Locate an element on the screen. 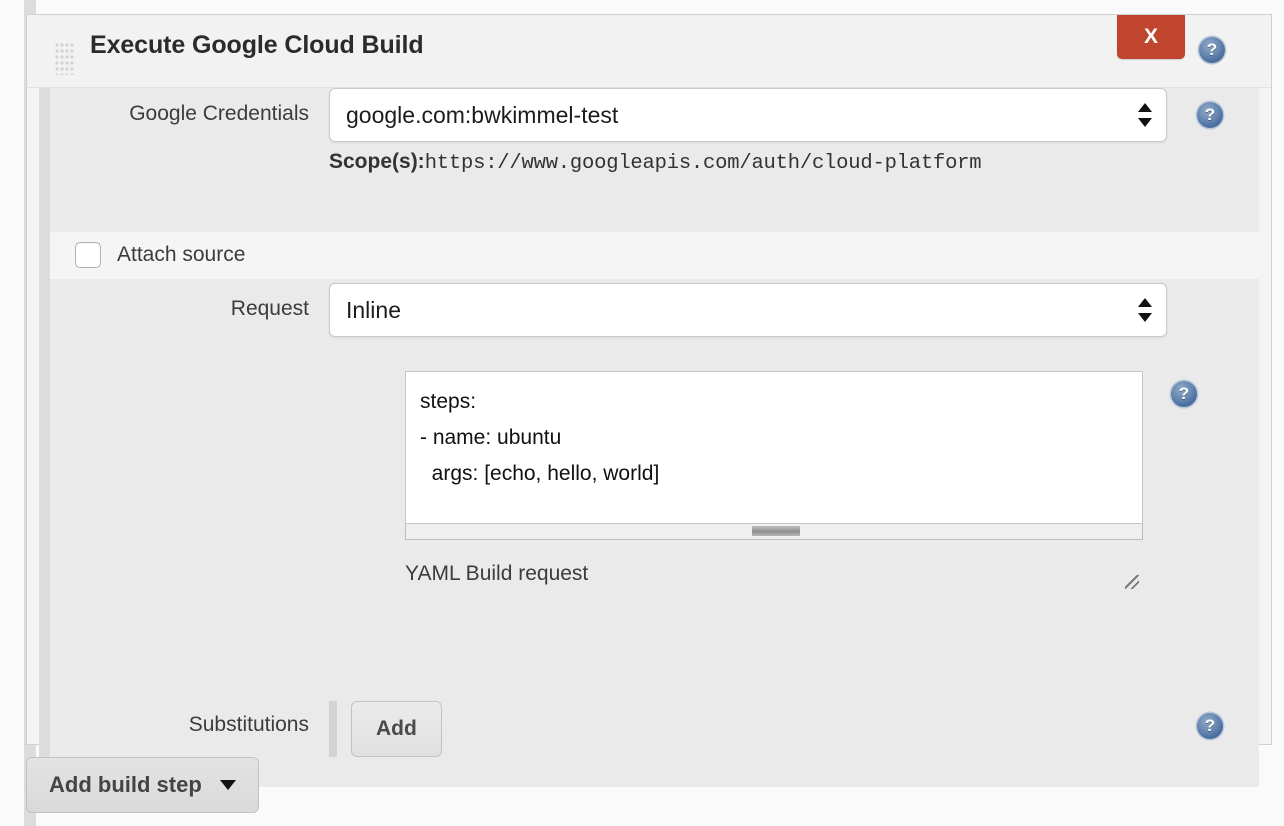  add-build-step-label: Add build step is located at coordinates (125, 784).